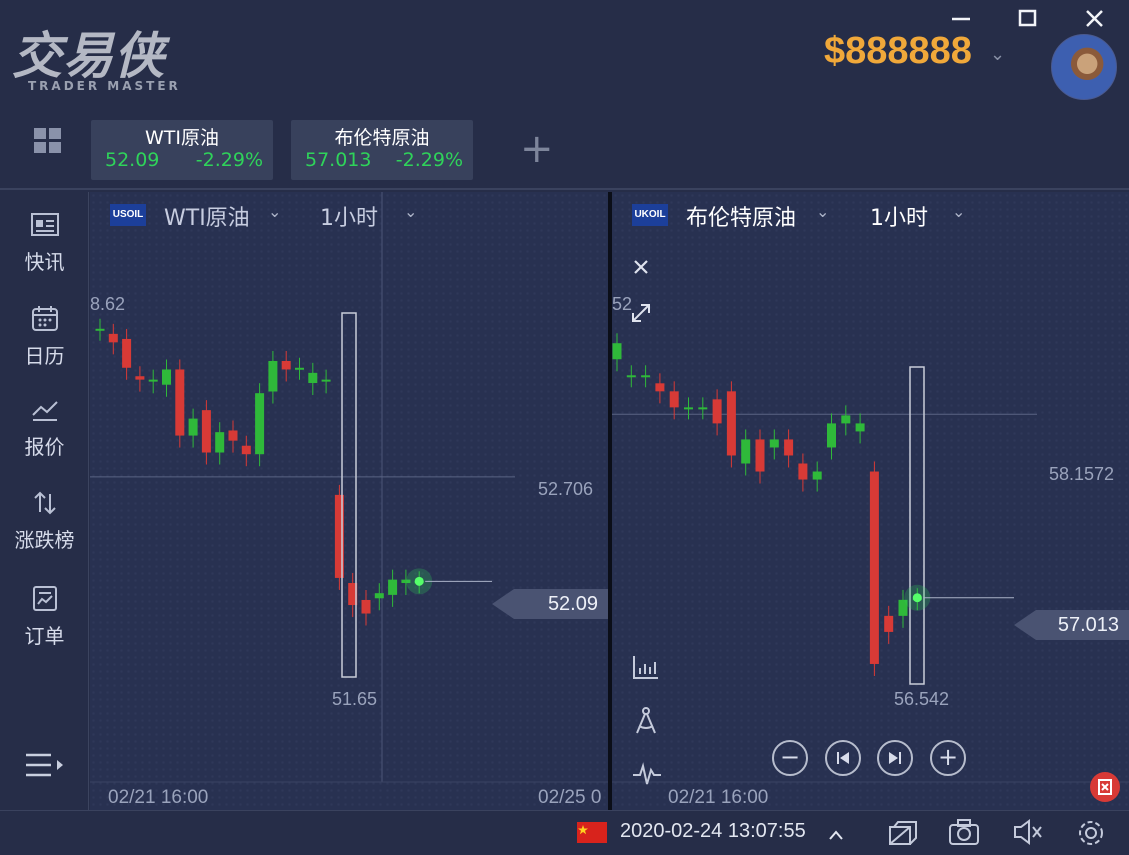 The image size is (1129, 855). I want to click on high-price-label: 52, so click(622, 304).